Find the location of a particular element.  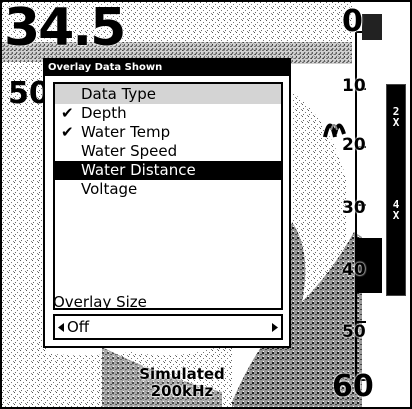

list-item-label: Voltage is located at coordinates (109, 189).